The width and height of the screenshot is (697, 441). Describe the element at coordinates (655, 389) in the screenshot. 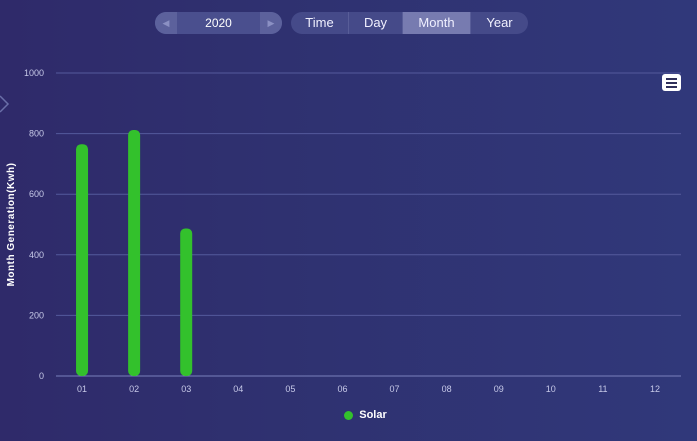

I see `x-tick-label: 12` at that location.